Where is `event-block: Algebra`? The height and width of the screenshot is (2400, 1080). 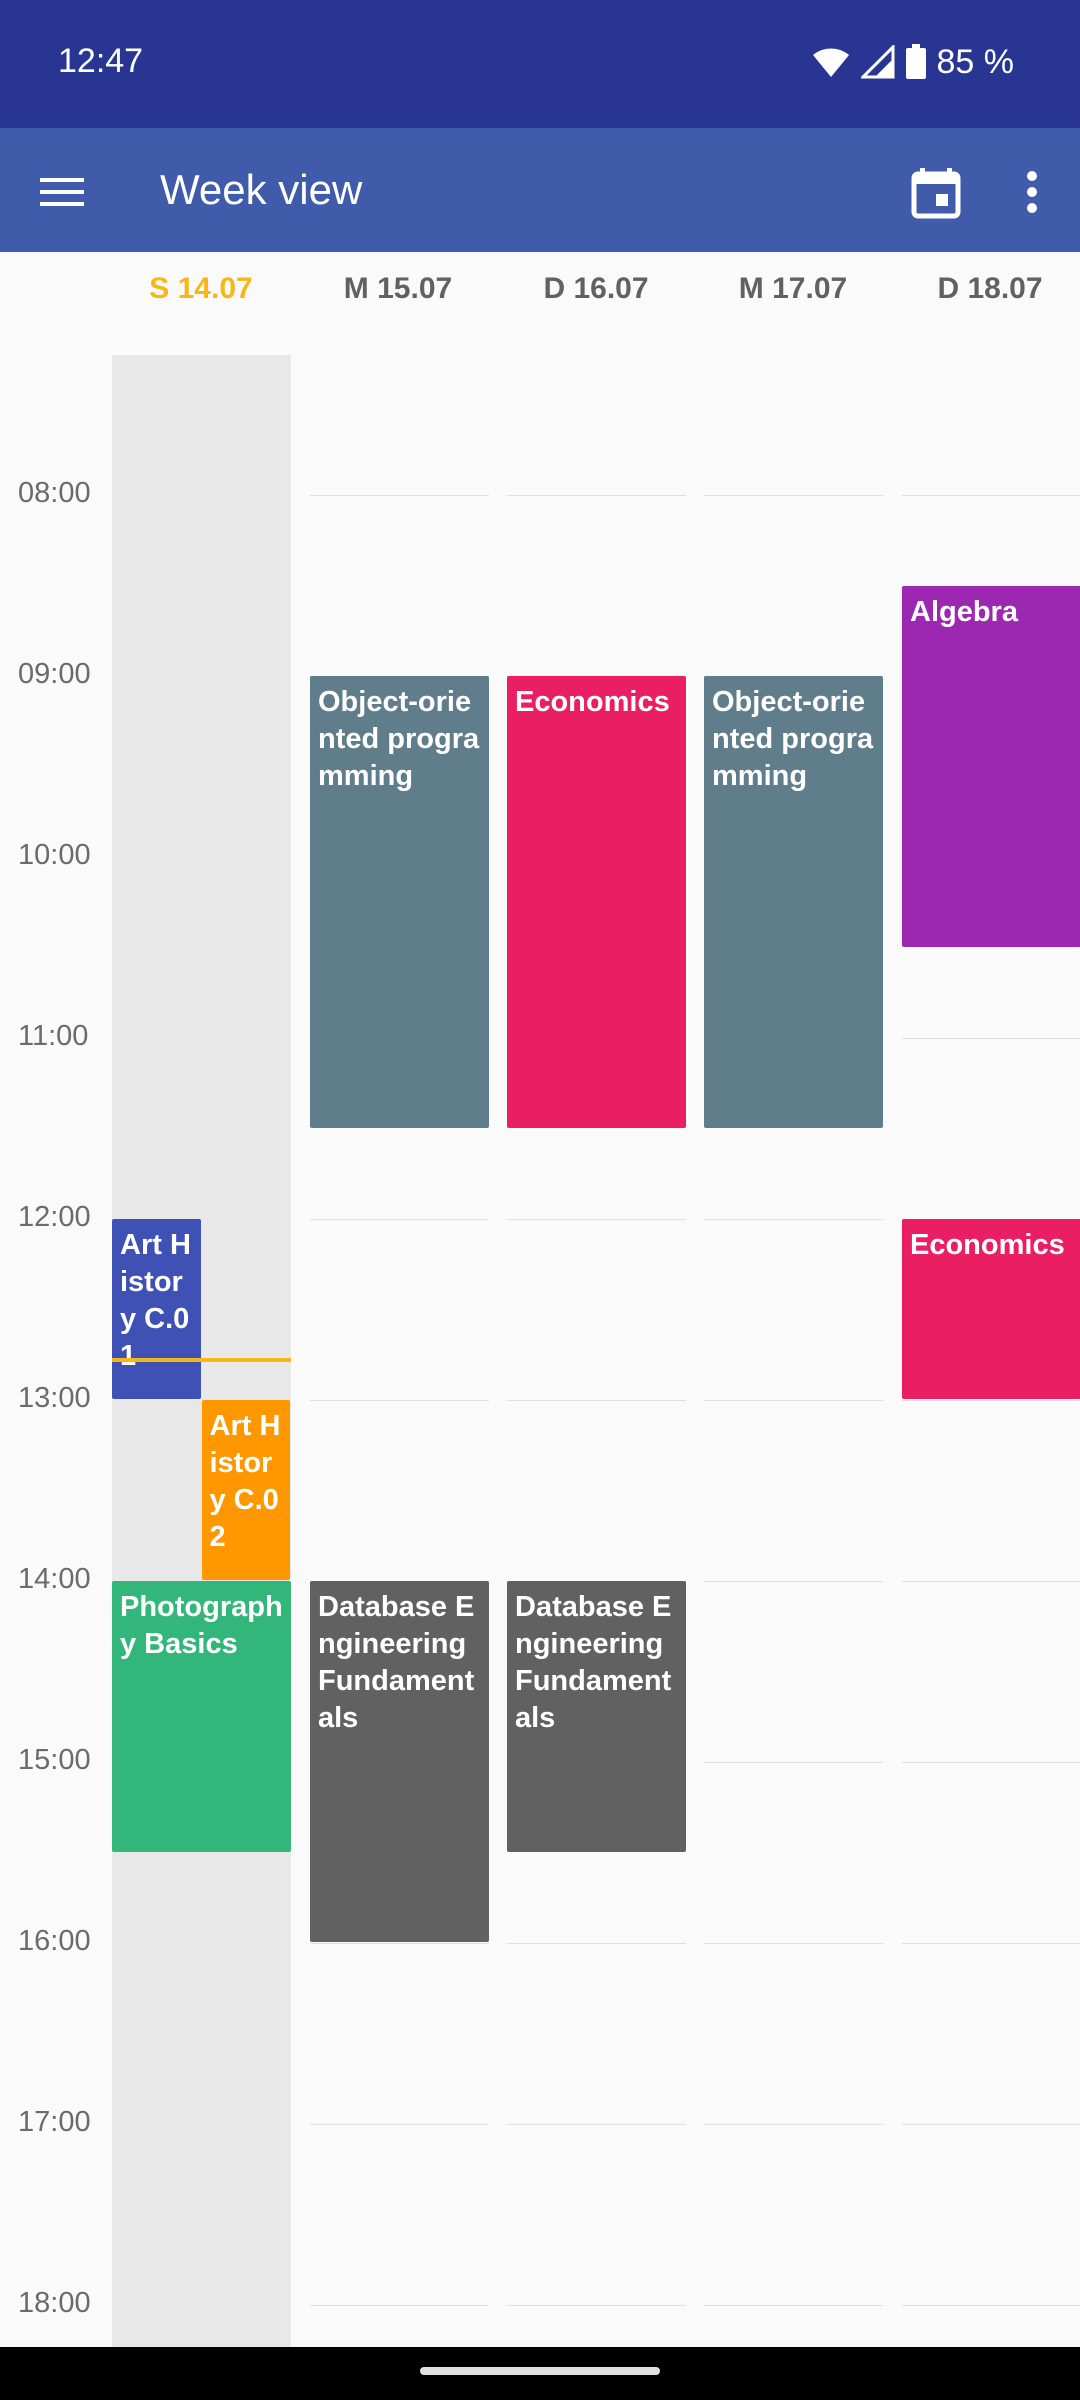
event-block: Algebra is located at coordinates (991, 766).